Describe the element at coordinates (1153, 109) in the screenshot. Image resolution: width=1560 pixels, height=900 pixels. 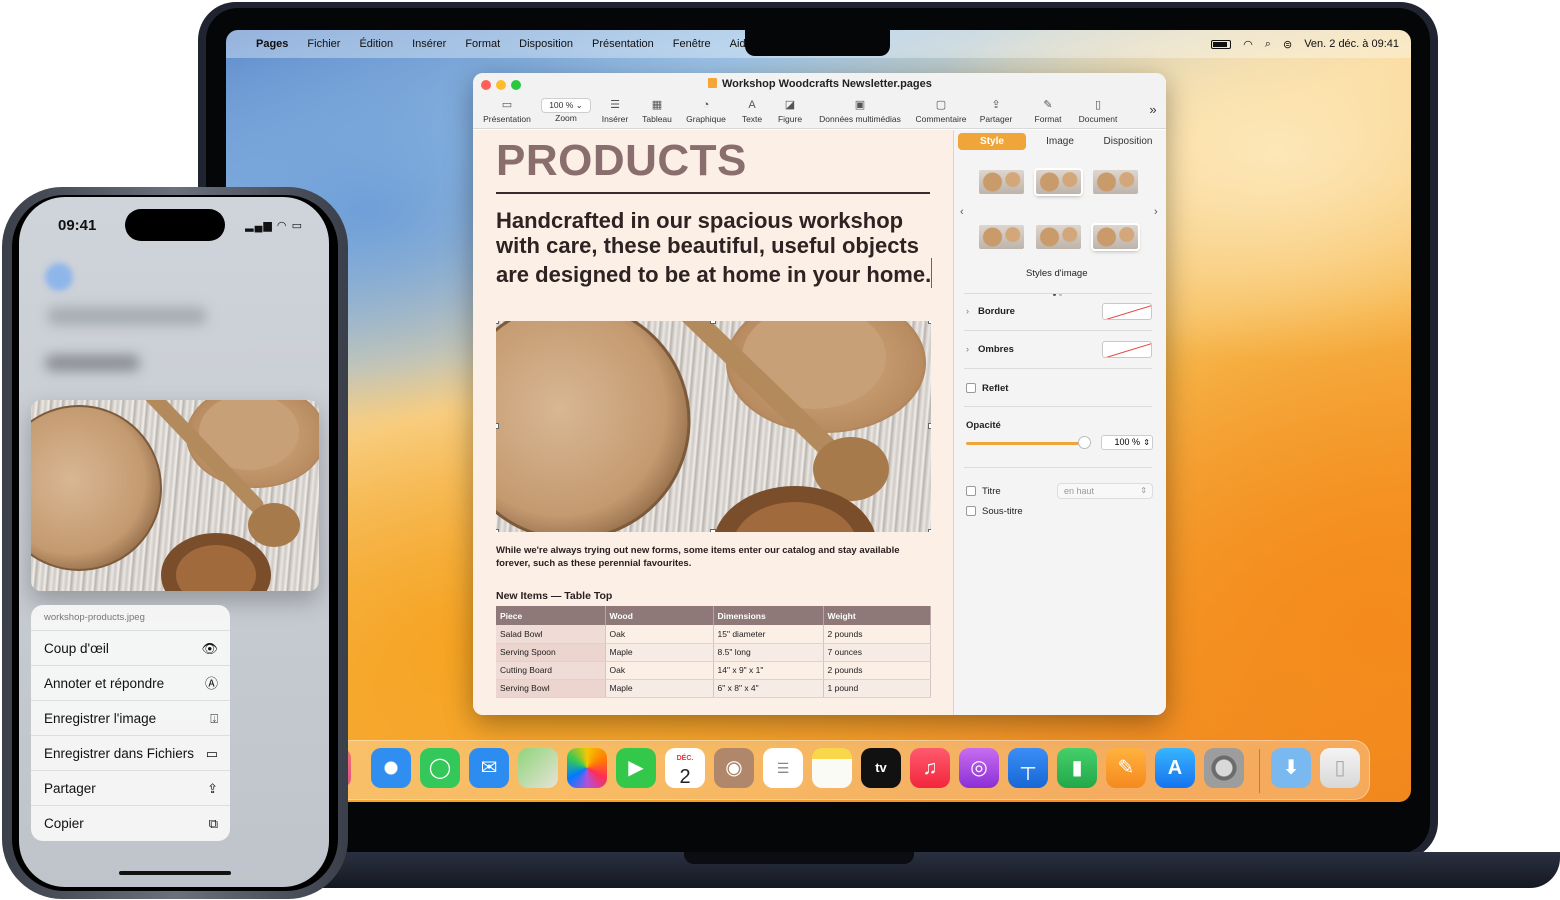
I see `toolbar-overflow-chevron-icon: »` at that location.